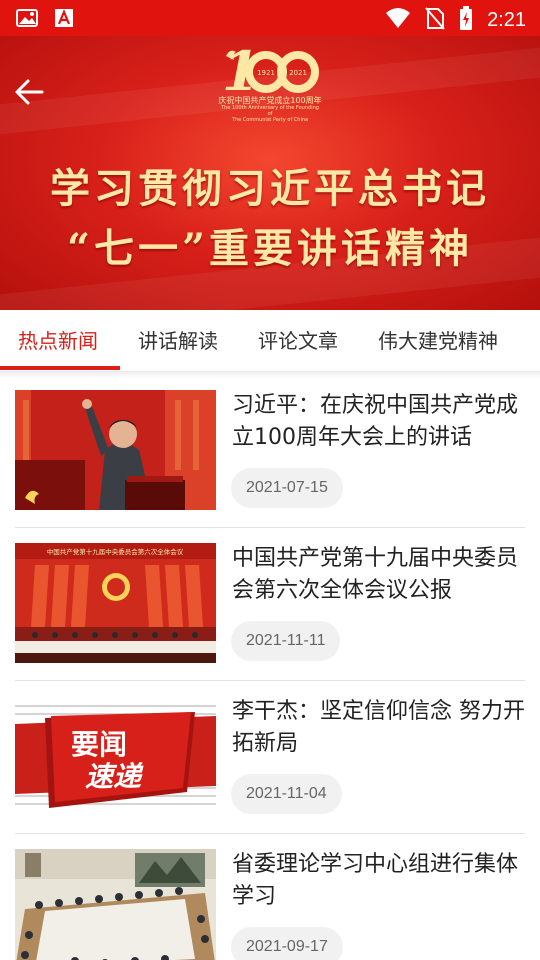  Describe the element at coordinates (58, 341) in the screenshot. I see `tab-hot-news: 热点新闻` at that location.